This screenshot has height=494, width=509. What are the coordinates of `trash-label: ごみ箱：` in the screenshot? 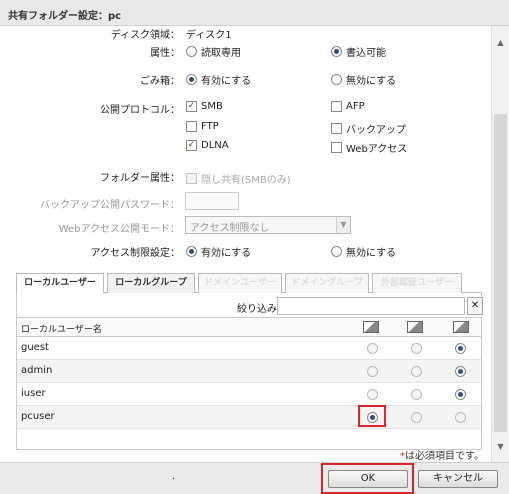 It's located at (160, 81).